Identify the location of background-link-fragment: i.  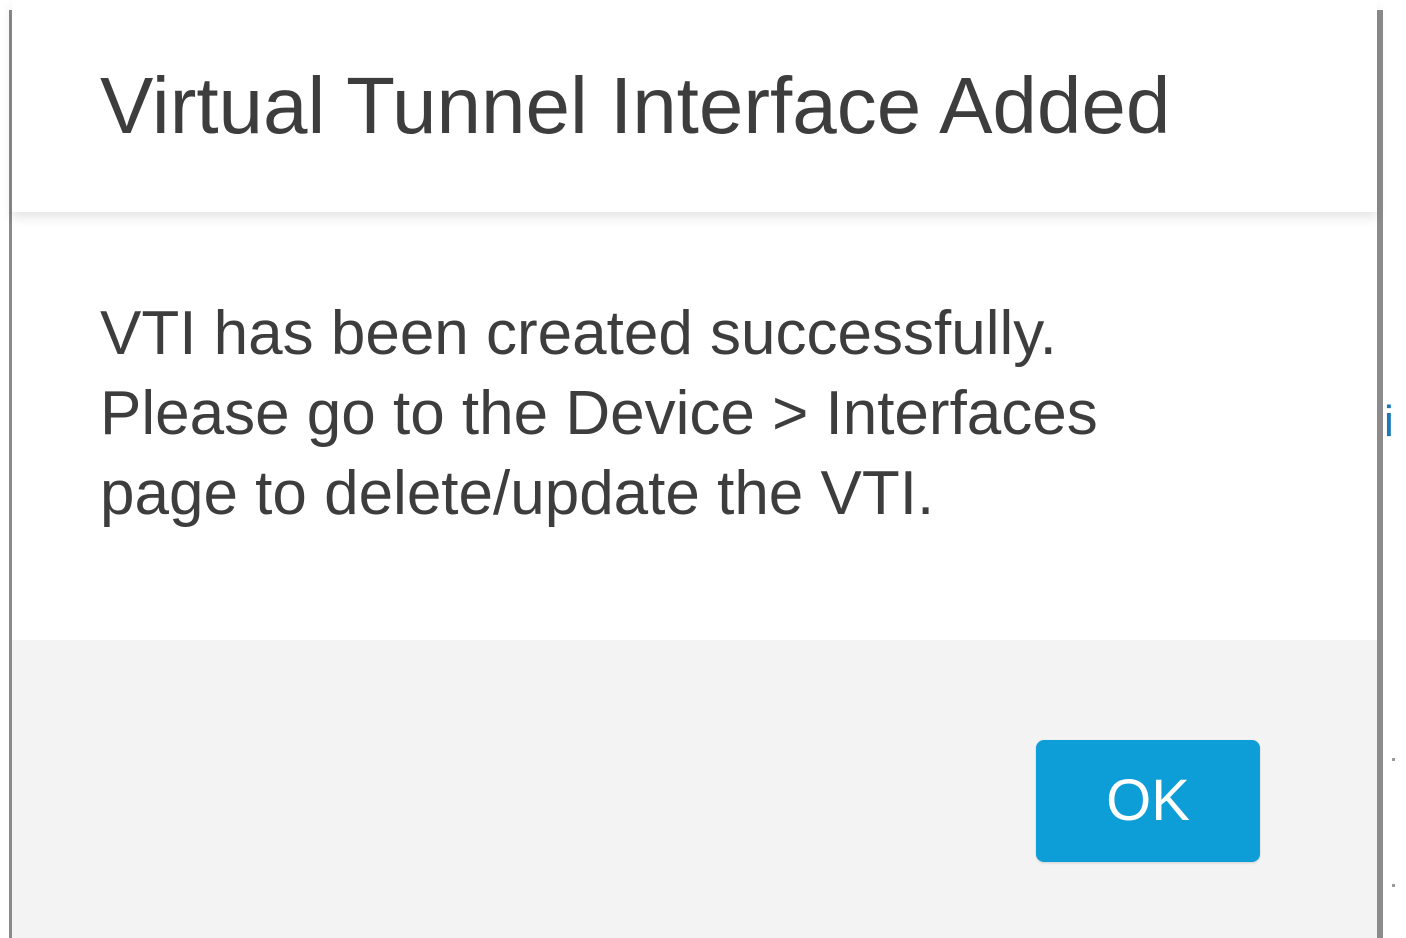
(1389, 421).